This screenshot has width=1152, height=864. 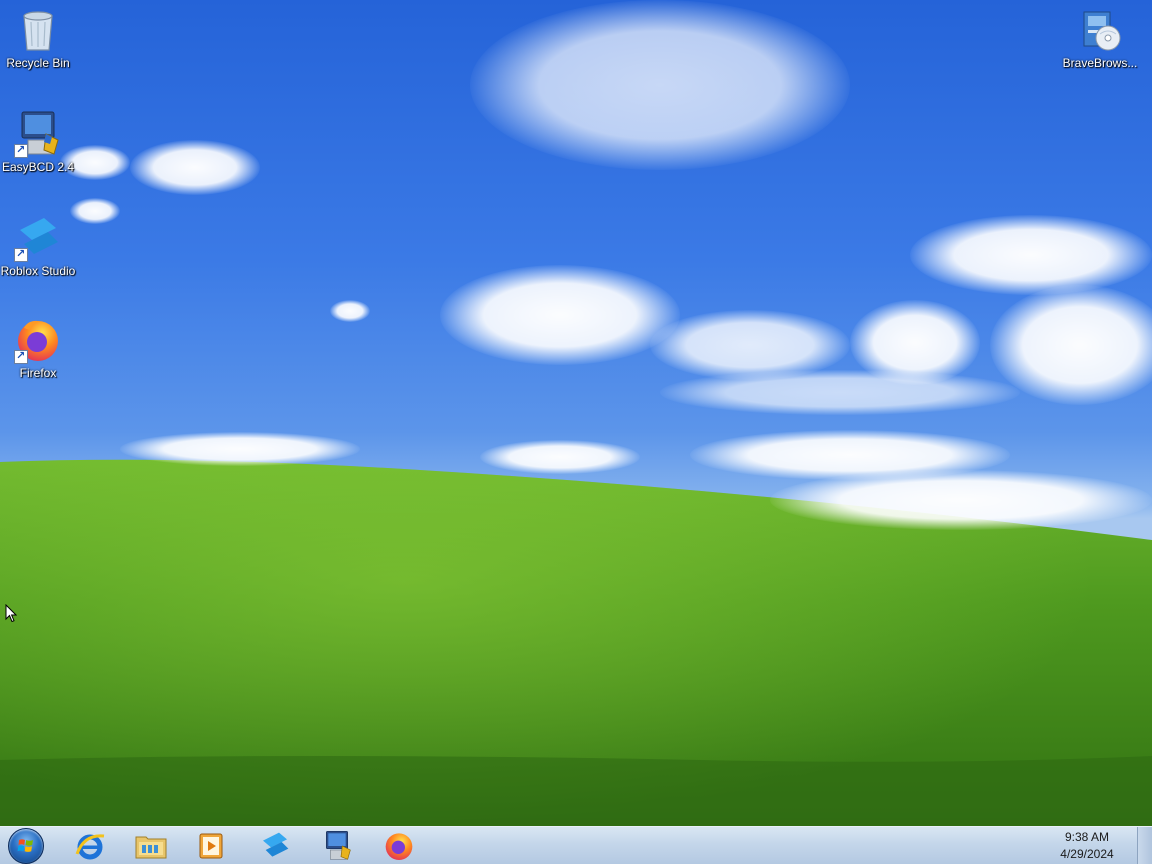 I want to click on desktop-icon-roblox-studio: Roblox Studio, so click(x=38, y=246).